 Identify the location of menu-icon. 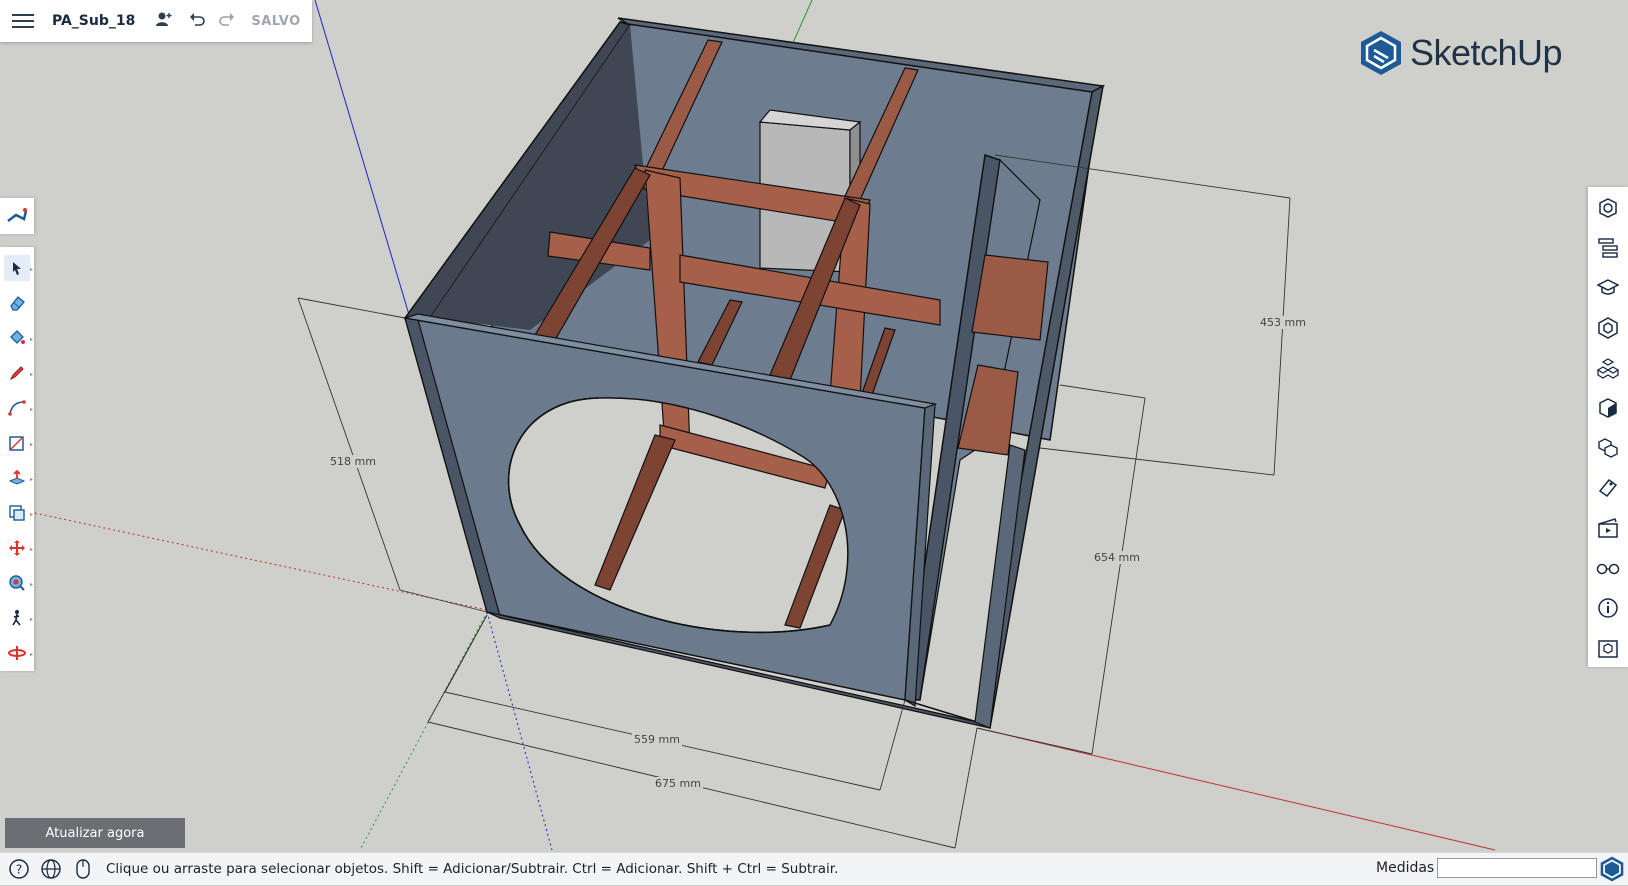
(23, 21).